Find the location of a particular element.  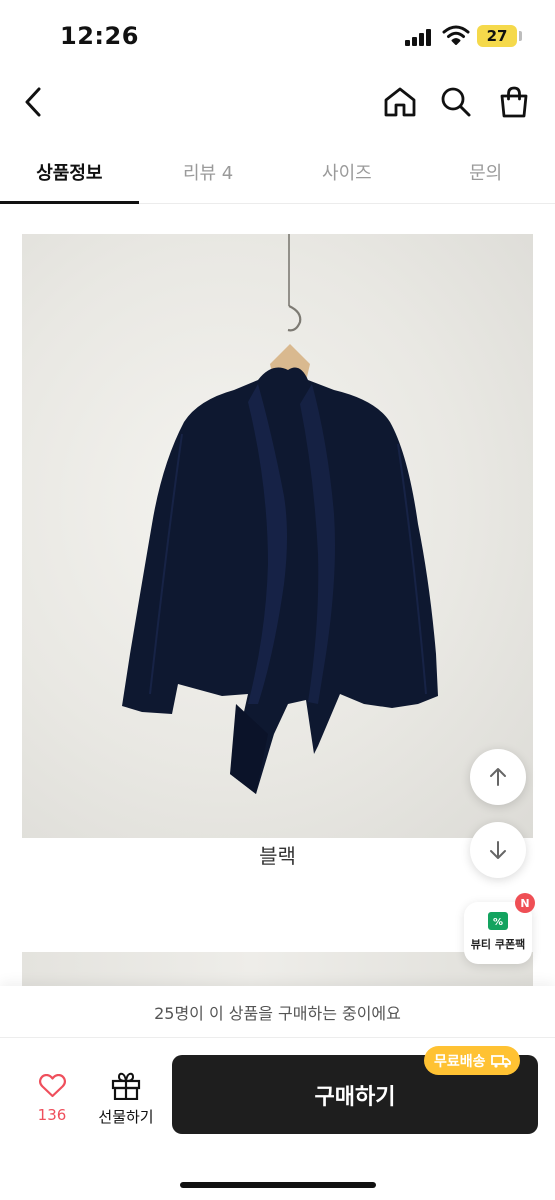

like-button: 136 is located at coordinates (52, 1100).